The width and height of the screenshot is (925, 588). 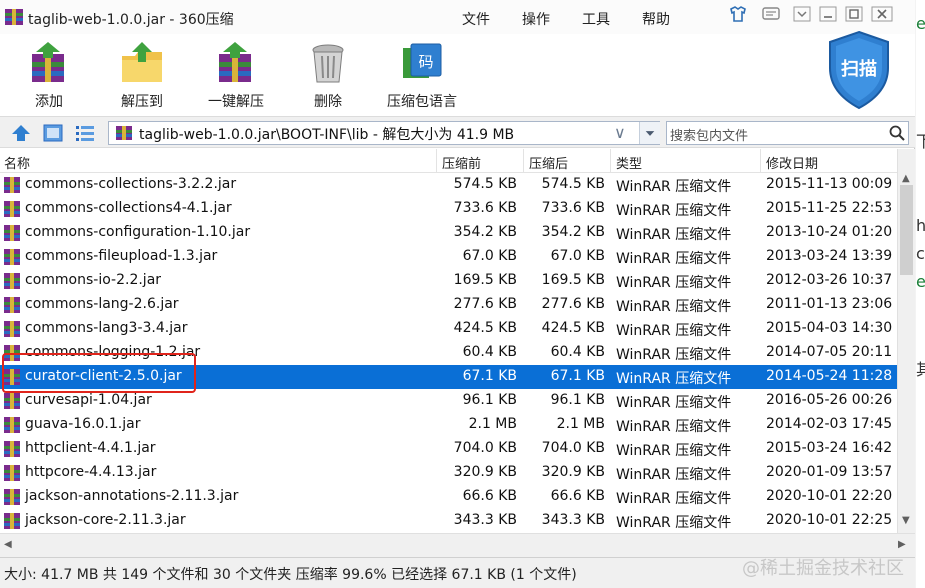 What do you see at coordinates (461, 162) in the screenshot?
I see `column-packed: 压缩前` at bounding box center [461, 162].